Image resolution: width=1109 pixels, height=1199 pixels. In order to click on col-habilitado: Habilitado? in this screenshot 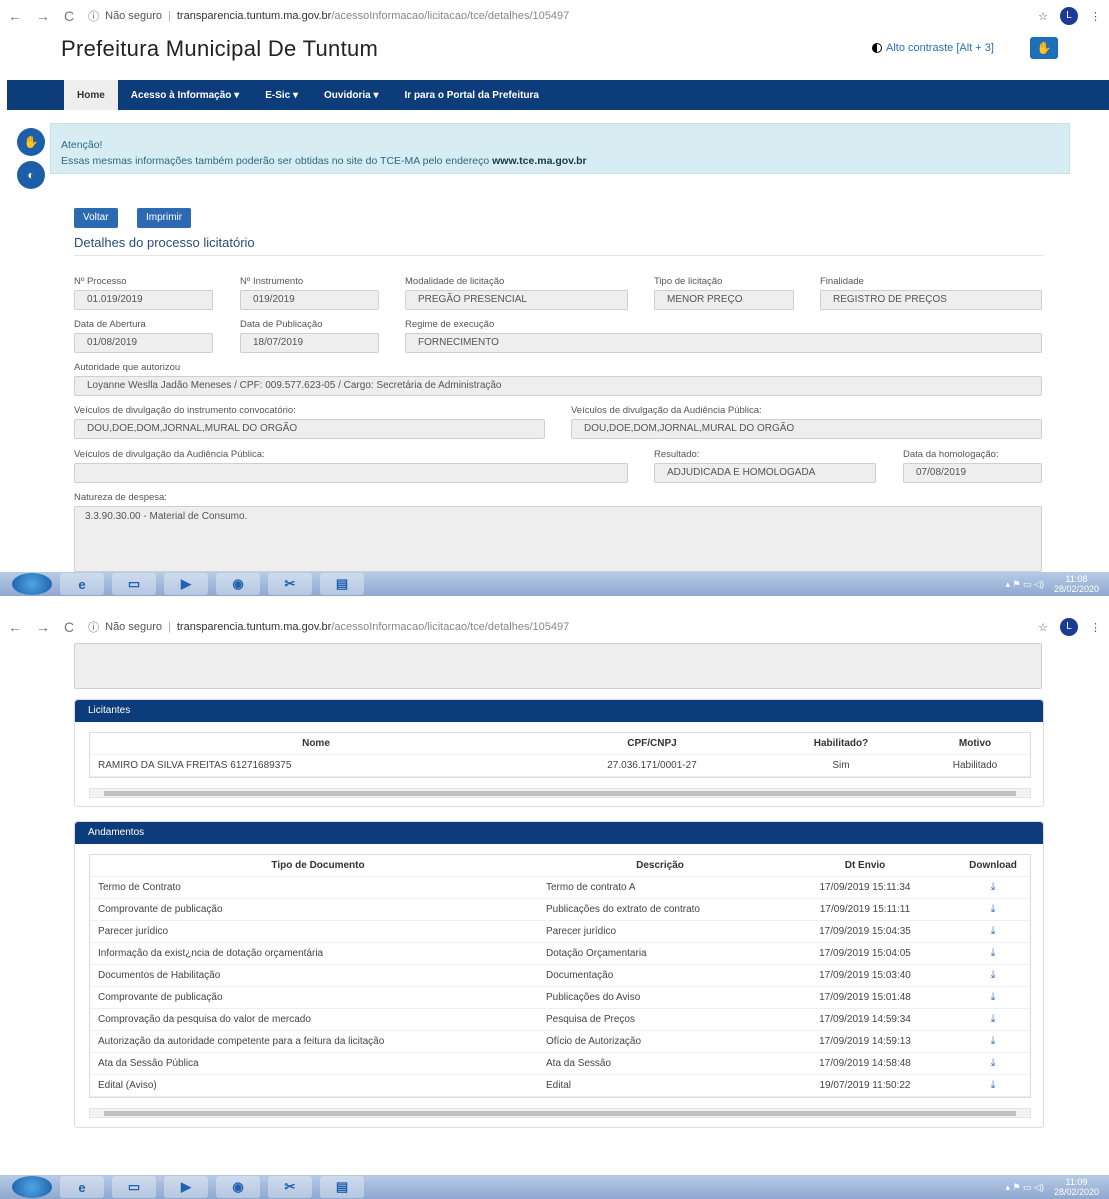, I will do `click(841, 743)`.